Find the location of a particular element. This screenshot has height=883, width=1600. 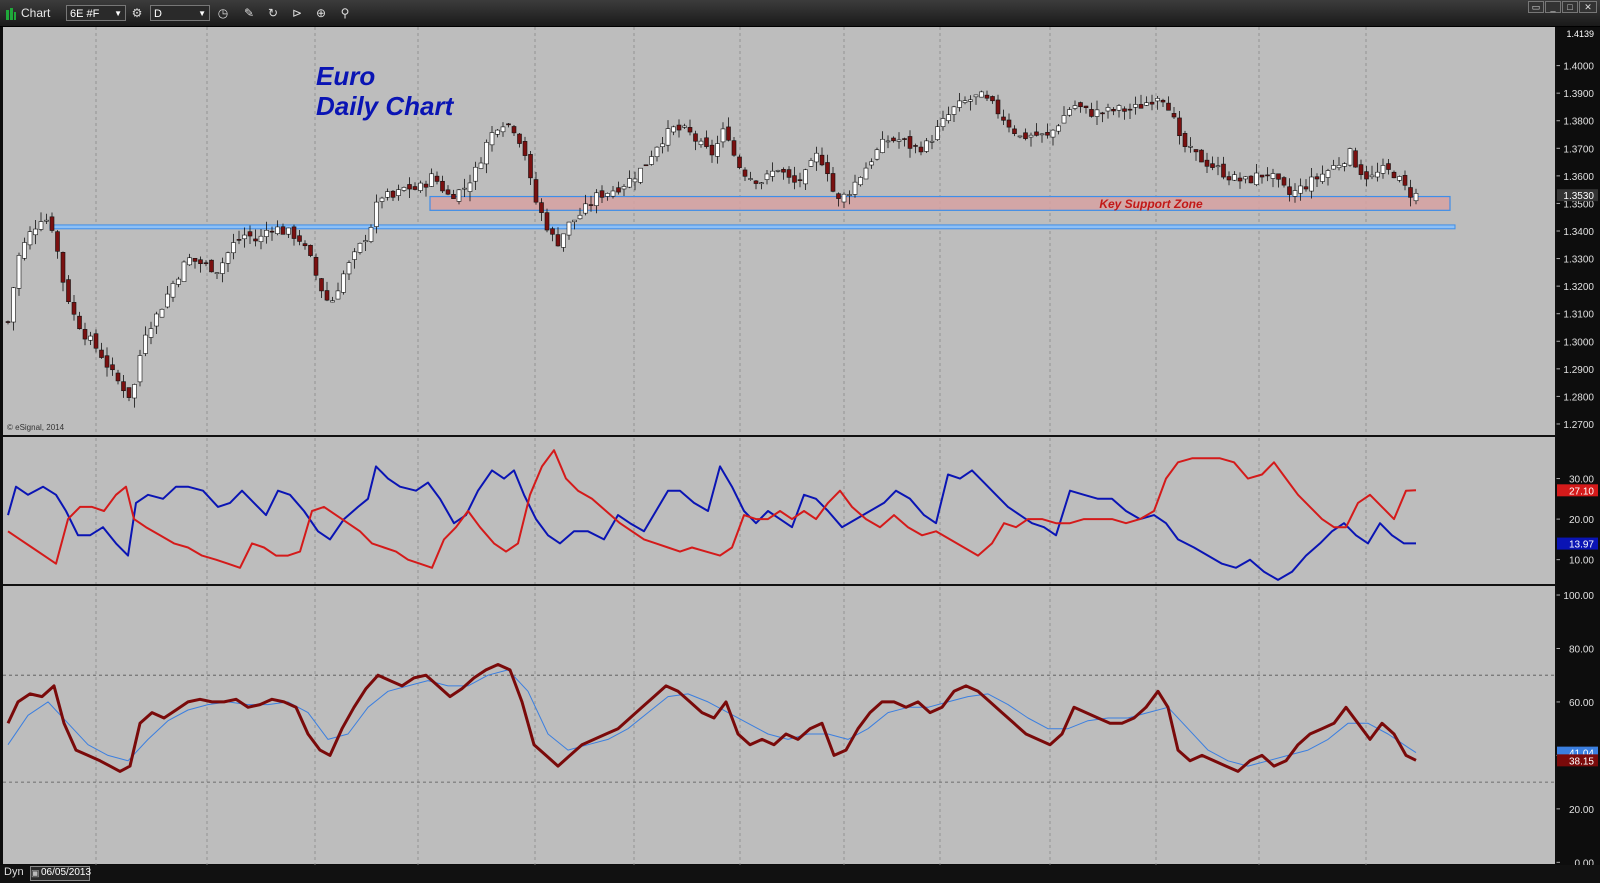

link-icon: ⚲ is located at coordinates (345, 13).